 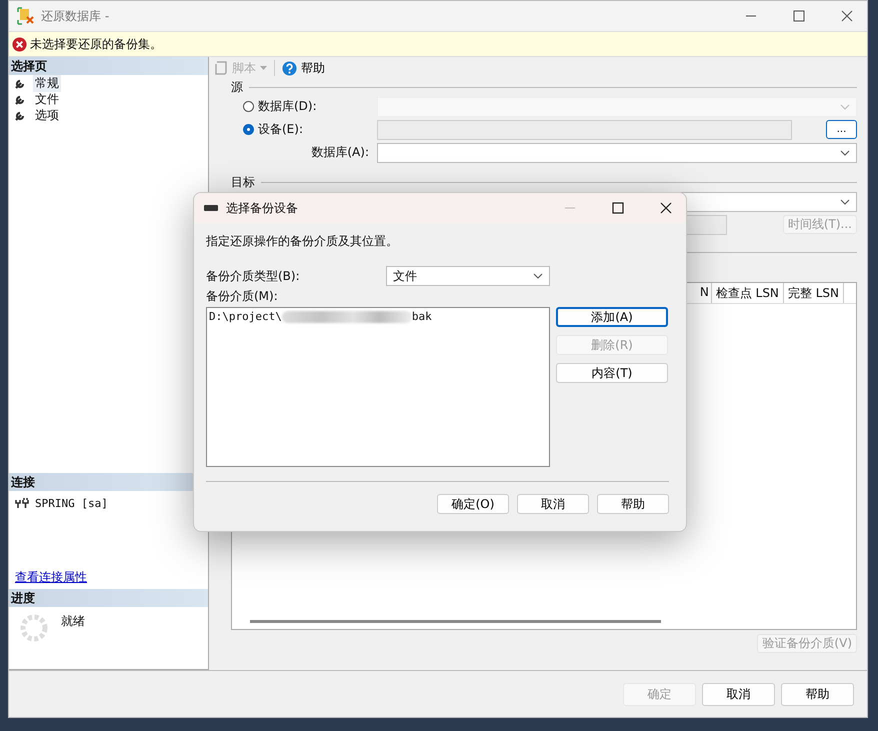 I want to click on field-label: 备份介质类型(B):, so click(x=253, y=276).